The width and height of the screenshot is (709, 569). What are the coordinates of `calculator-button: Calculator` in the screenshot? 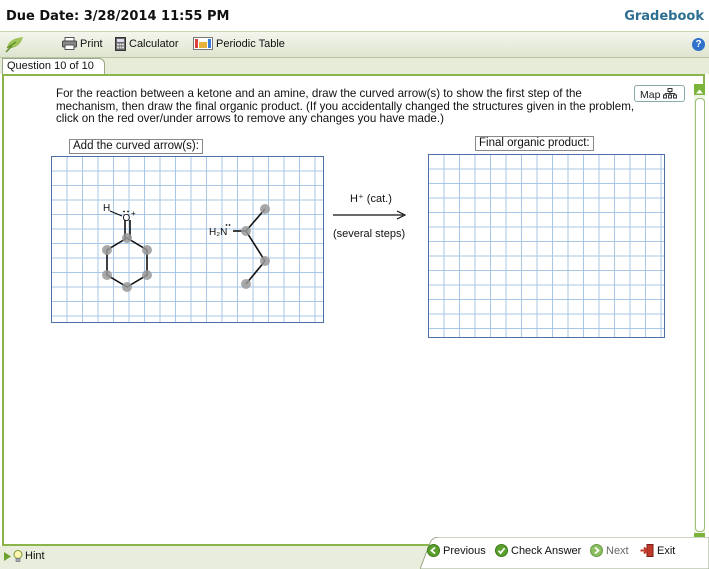 It's located at (147, 44).